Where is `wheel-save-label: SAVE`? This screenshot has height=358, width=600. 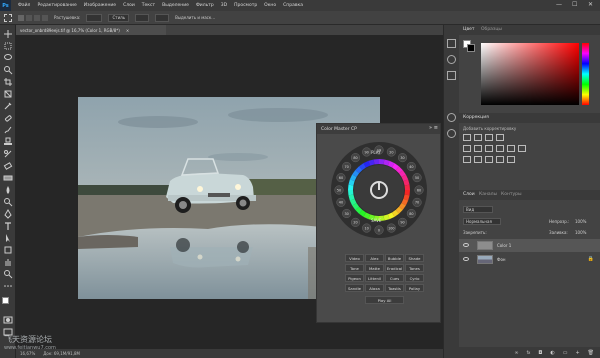
wheel-save-label: SAVE is located at coordinates (376, 220).